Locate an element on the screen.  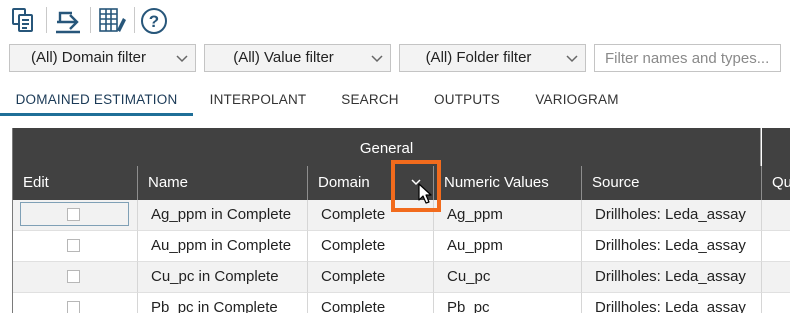
export-icon is located at coordinates (68, 20).